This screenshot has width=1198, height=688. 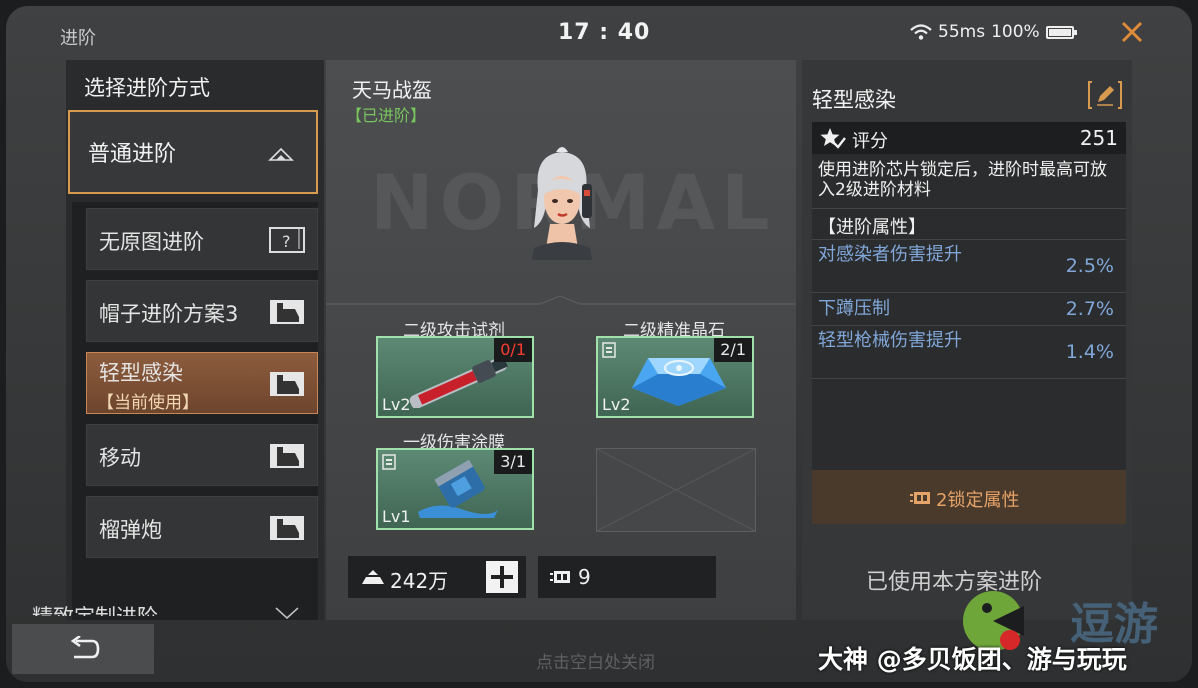 I want to click on battery-percent: 100%, so click(x=1015, y=32).